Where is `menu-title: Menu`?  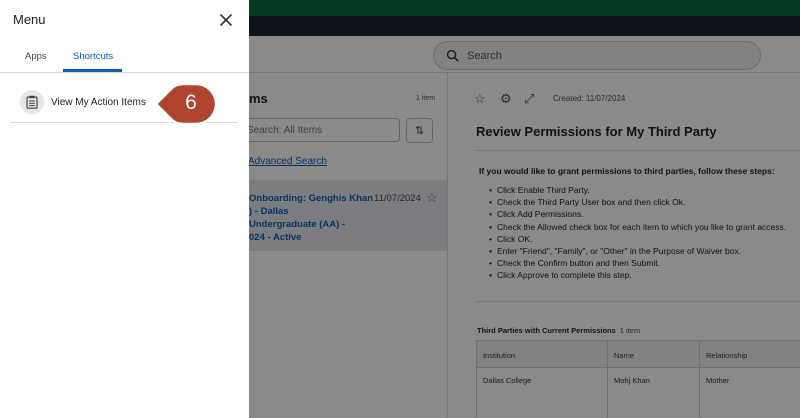
menu-title: Menu is located at coordinates (29, 19).